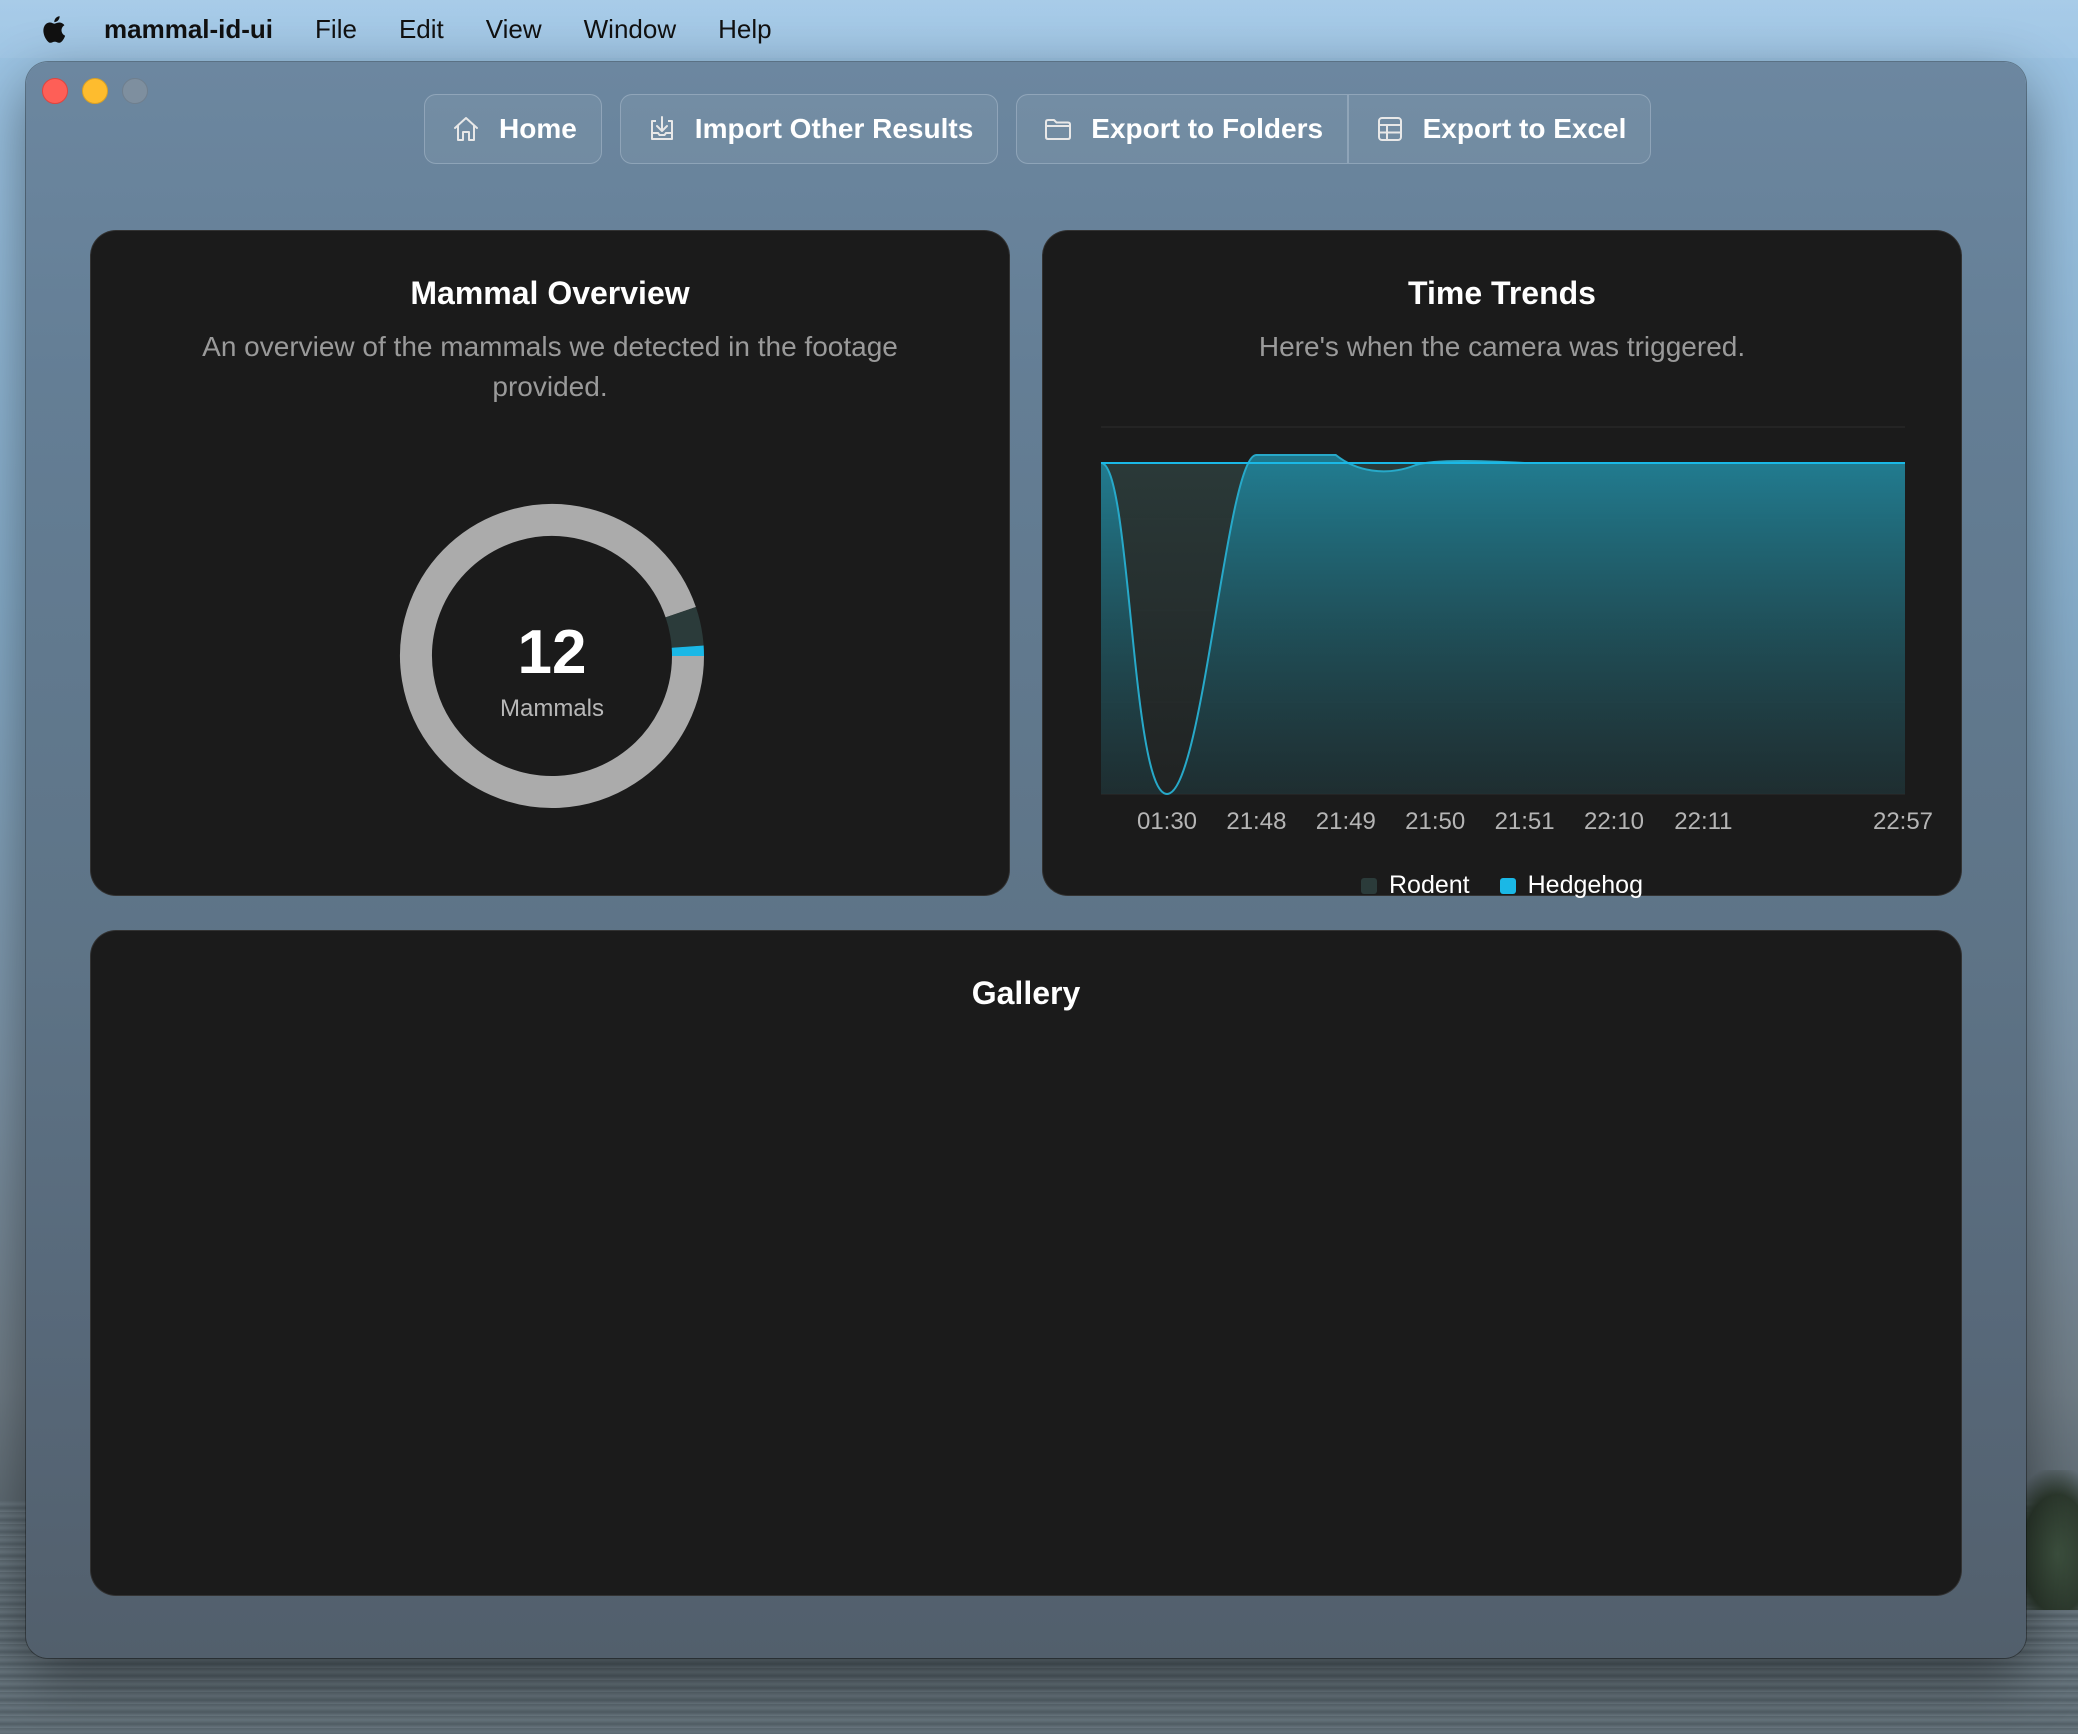 Image resolution: width=2078 pixels, height=1734 pixels. I want to click on donut-chart: 12 Mammals, so click(552, 656).